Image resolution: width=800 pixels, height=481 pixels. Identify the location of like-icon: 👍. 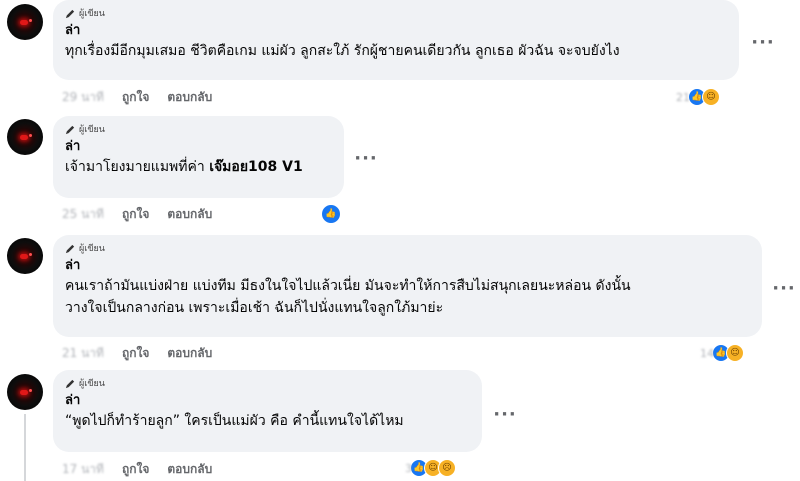
(331, 214).